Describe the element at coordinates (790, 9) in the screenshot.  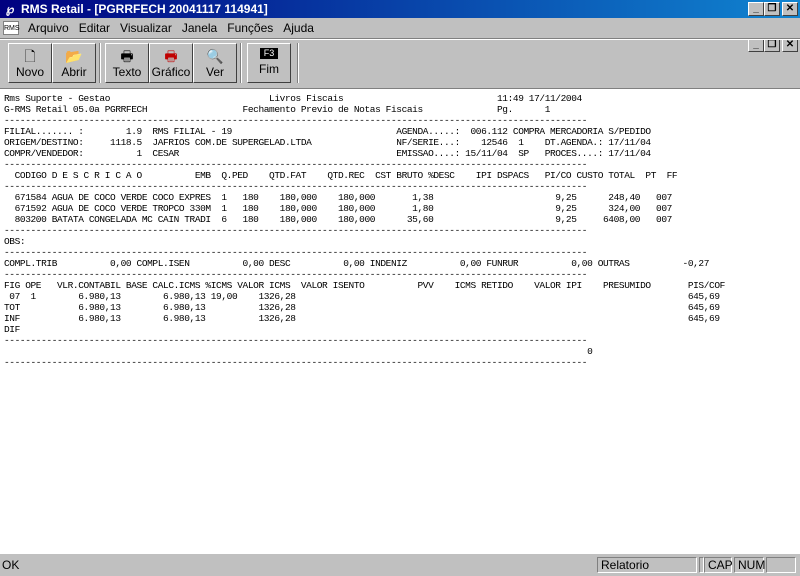
I see `close-button: ✕` at that location.